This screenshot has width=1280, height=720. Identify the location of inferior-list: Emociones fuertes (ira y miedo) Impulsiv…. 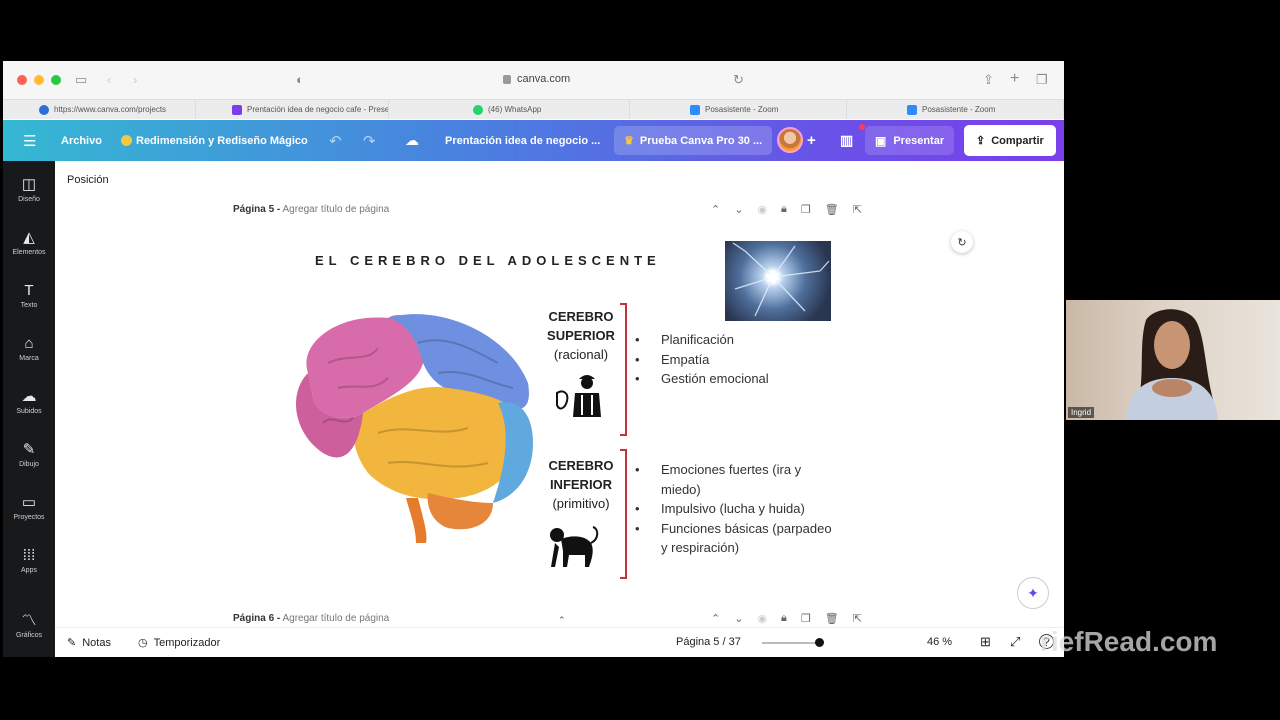
(735, 509).